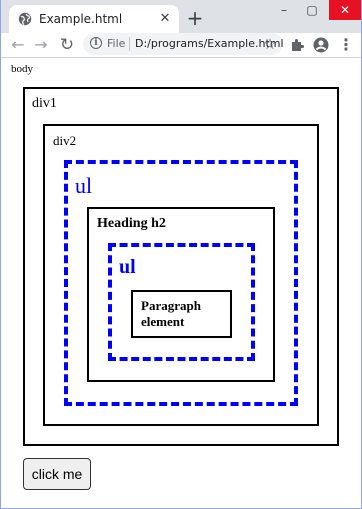 The height and width of the screenshot is (509, 362). What do you see at coordinates (84, 185) in the screenshot?
I see `outer-ul-label: ul` at bounding box center [84, 185].